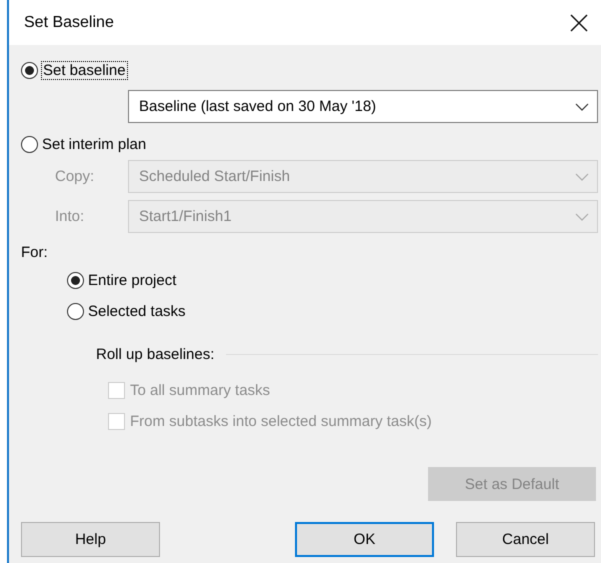 This screenshot has height=563, width=601. Describe the element at coordinates (94, 144) in the screenshot. I see `option-label: Set interim plan` at that location.